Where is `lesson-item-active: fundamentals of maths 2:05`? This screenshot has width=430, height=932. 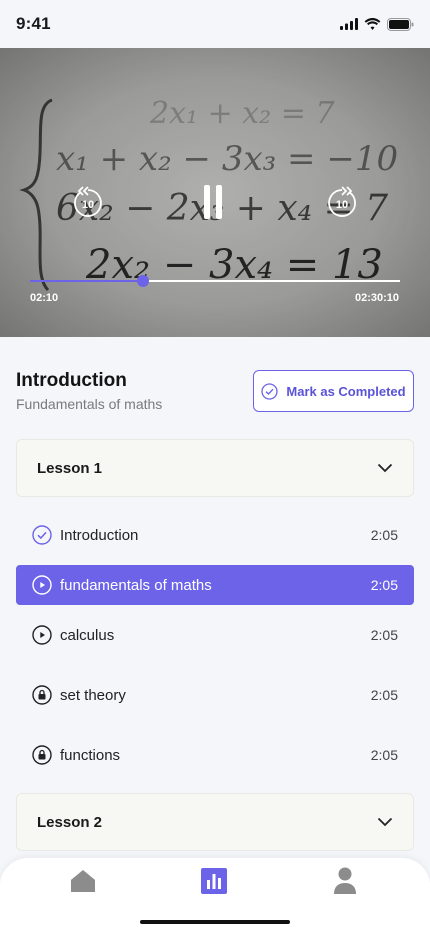
lesson-item-active: fundamentals of maths 2:05 is located at coordinates (215, 585).